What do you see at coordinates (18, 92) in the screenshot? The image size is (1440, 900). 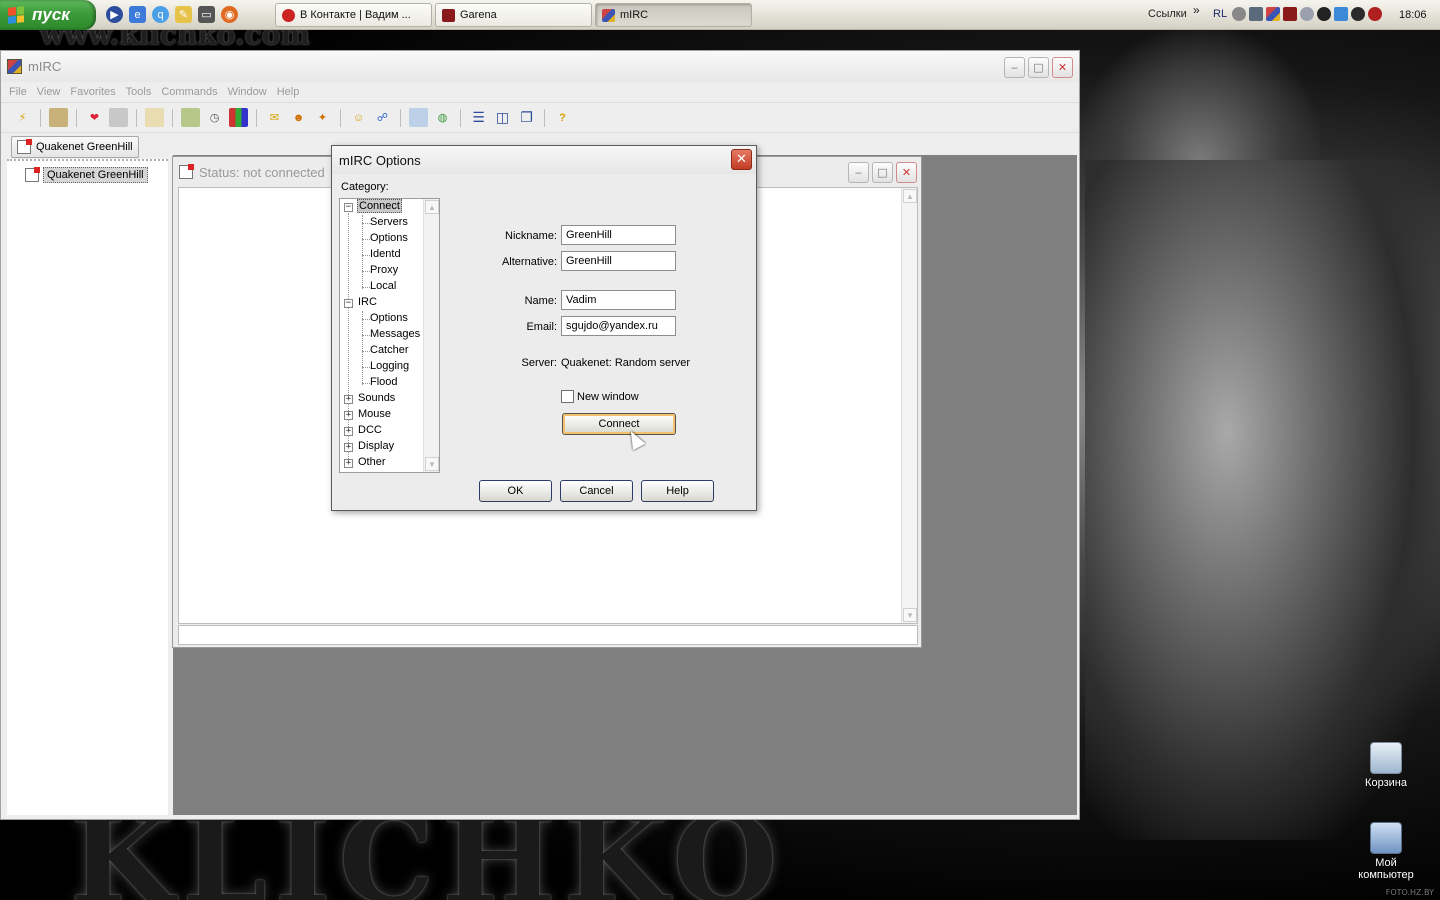 I see `menu-file: File` at bounding box center [18, 92].